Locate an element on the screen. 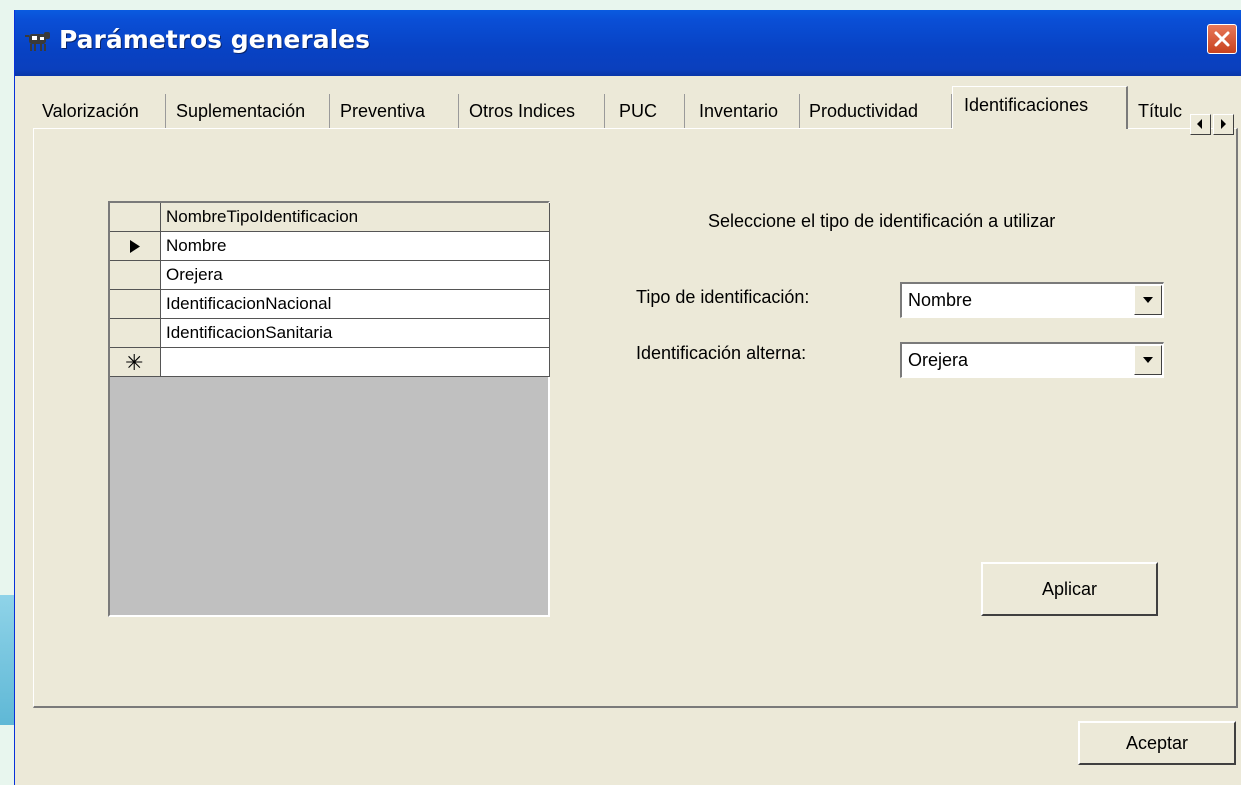 Image resolution: width=1241 pixels, height=785 pixels. identificacion-alterna-value: Orejera is located at coordinates (938, 360).